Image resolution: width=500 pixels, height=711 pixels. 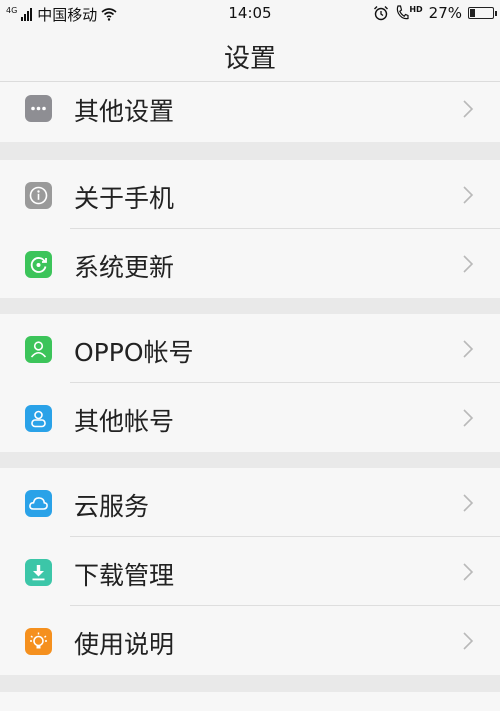 I want to click on settings-group-1: 其他设置, so click(x=250, y=112).